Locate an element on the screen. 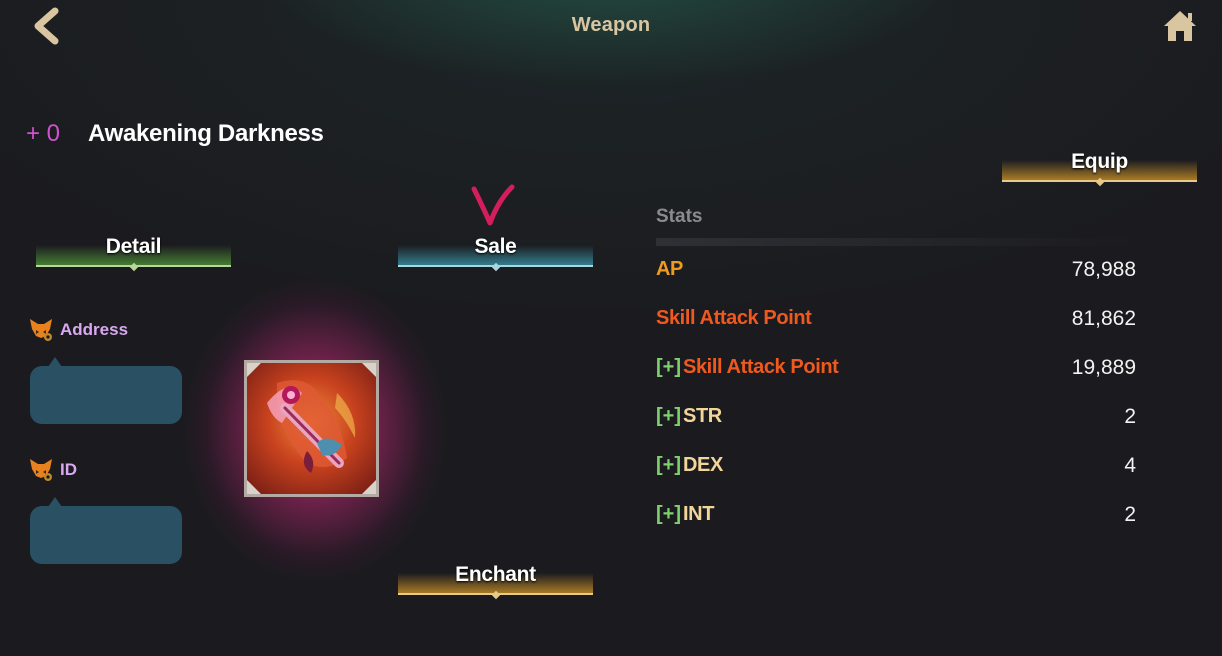 This screenshot has height=656, width=1222. stat-row: Skill Attack Point 81,862 is located at coordinates (896, 320).